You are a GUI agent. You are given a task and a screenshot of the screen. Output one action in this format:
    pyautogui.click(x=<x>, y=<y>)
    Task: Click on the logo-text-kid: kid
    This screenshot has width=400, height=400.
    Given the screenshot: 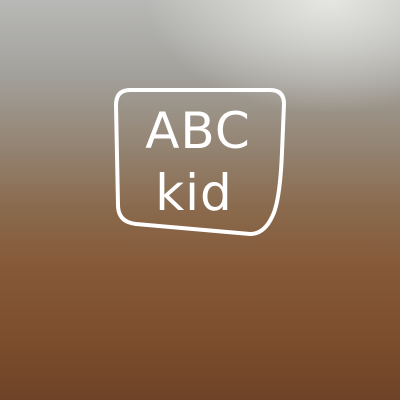 What is the action you would take?
    pyautogui.click(x=194, y=193)
    